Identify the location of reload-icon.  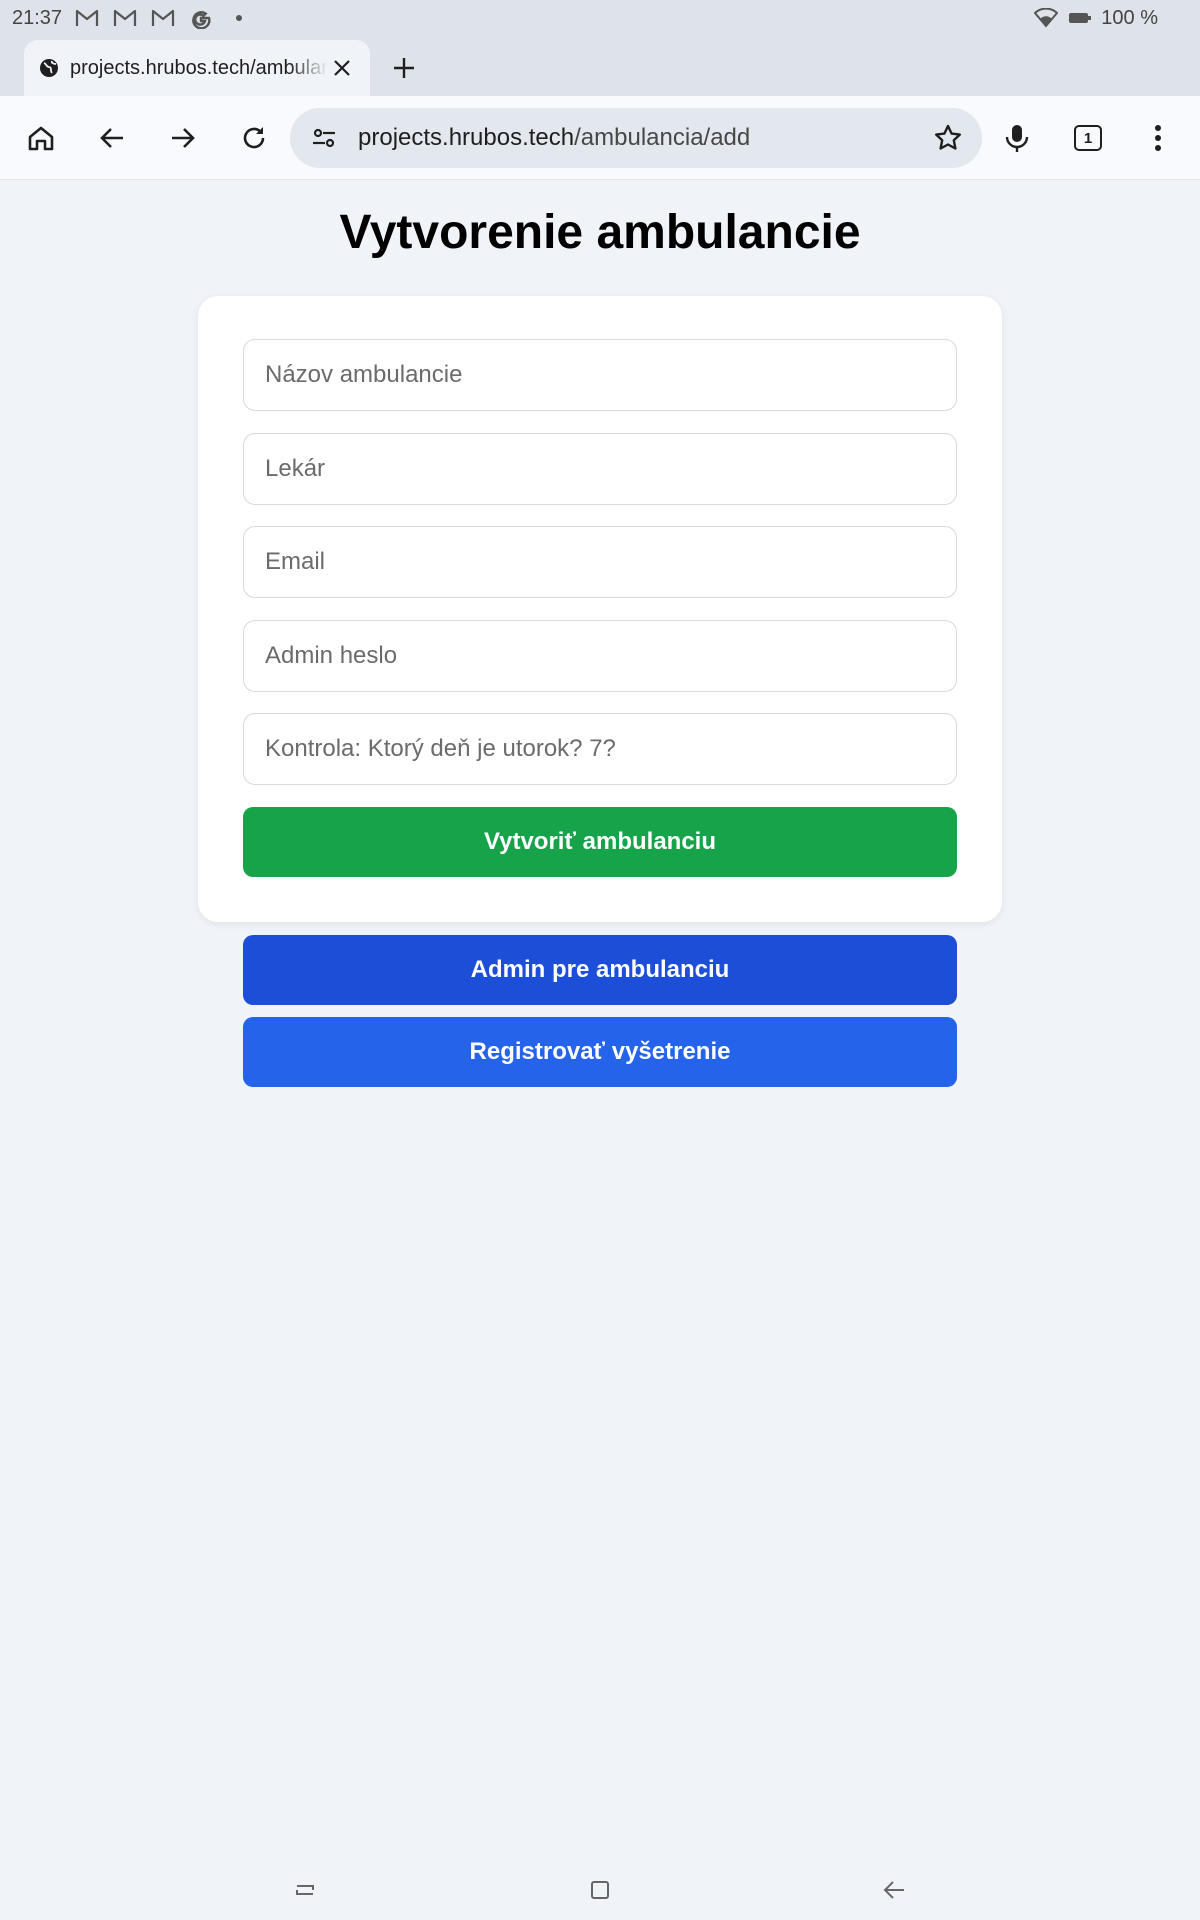
(254, 138).